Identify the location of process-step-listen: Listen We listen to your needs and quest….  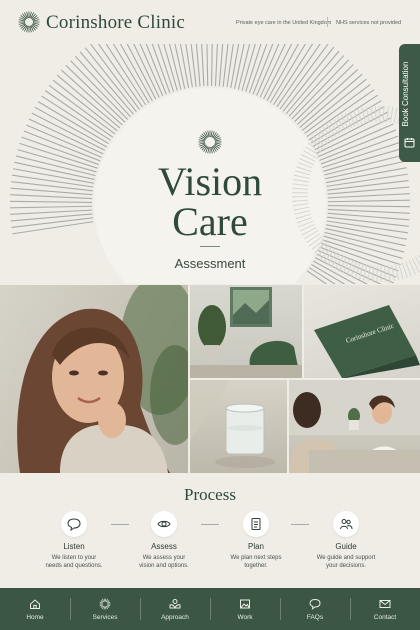
(74, 540).